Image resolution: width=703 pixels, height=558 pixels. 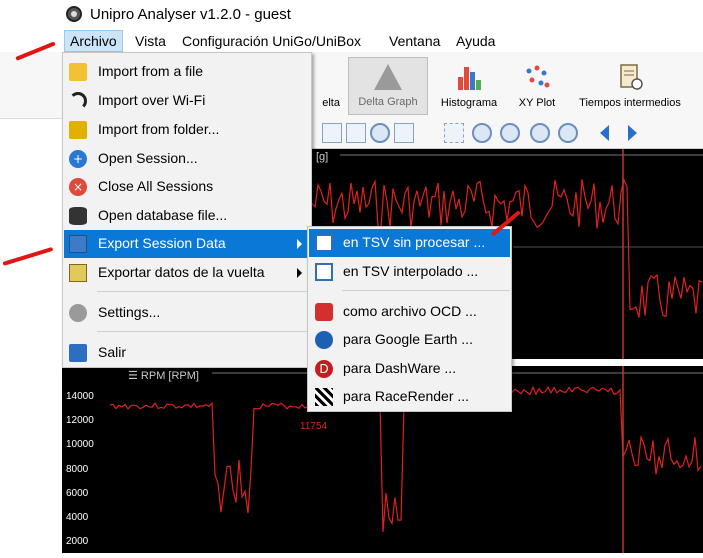 What do you see at coordinates (78, 313) in the screenshot?
I see `gear-icon` at bounding box center [78, 313].